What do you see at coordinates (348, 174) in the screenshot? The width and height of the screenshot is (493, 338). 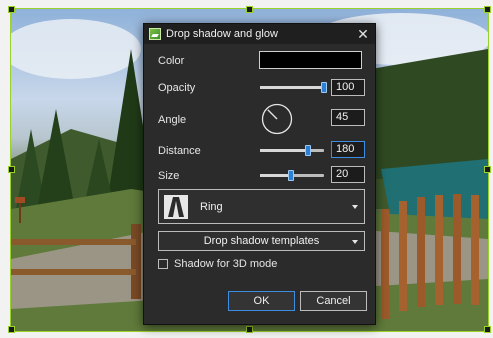 I see `size-input: 20` at bounding box center [348, 174].